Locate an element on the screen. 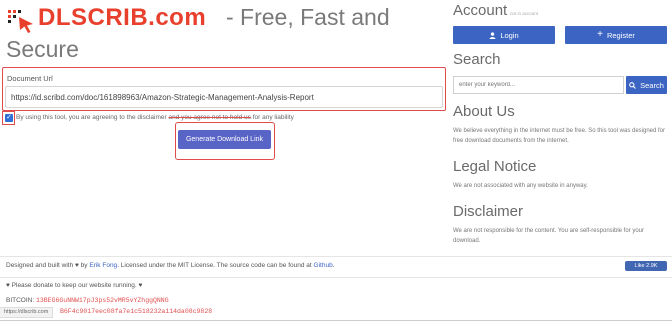 Image resolution: width=672 pixels, height=336 pixels. about-heading: About Us is located at coordinates (484, 111).